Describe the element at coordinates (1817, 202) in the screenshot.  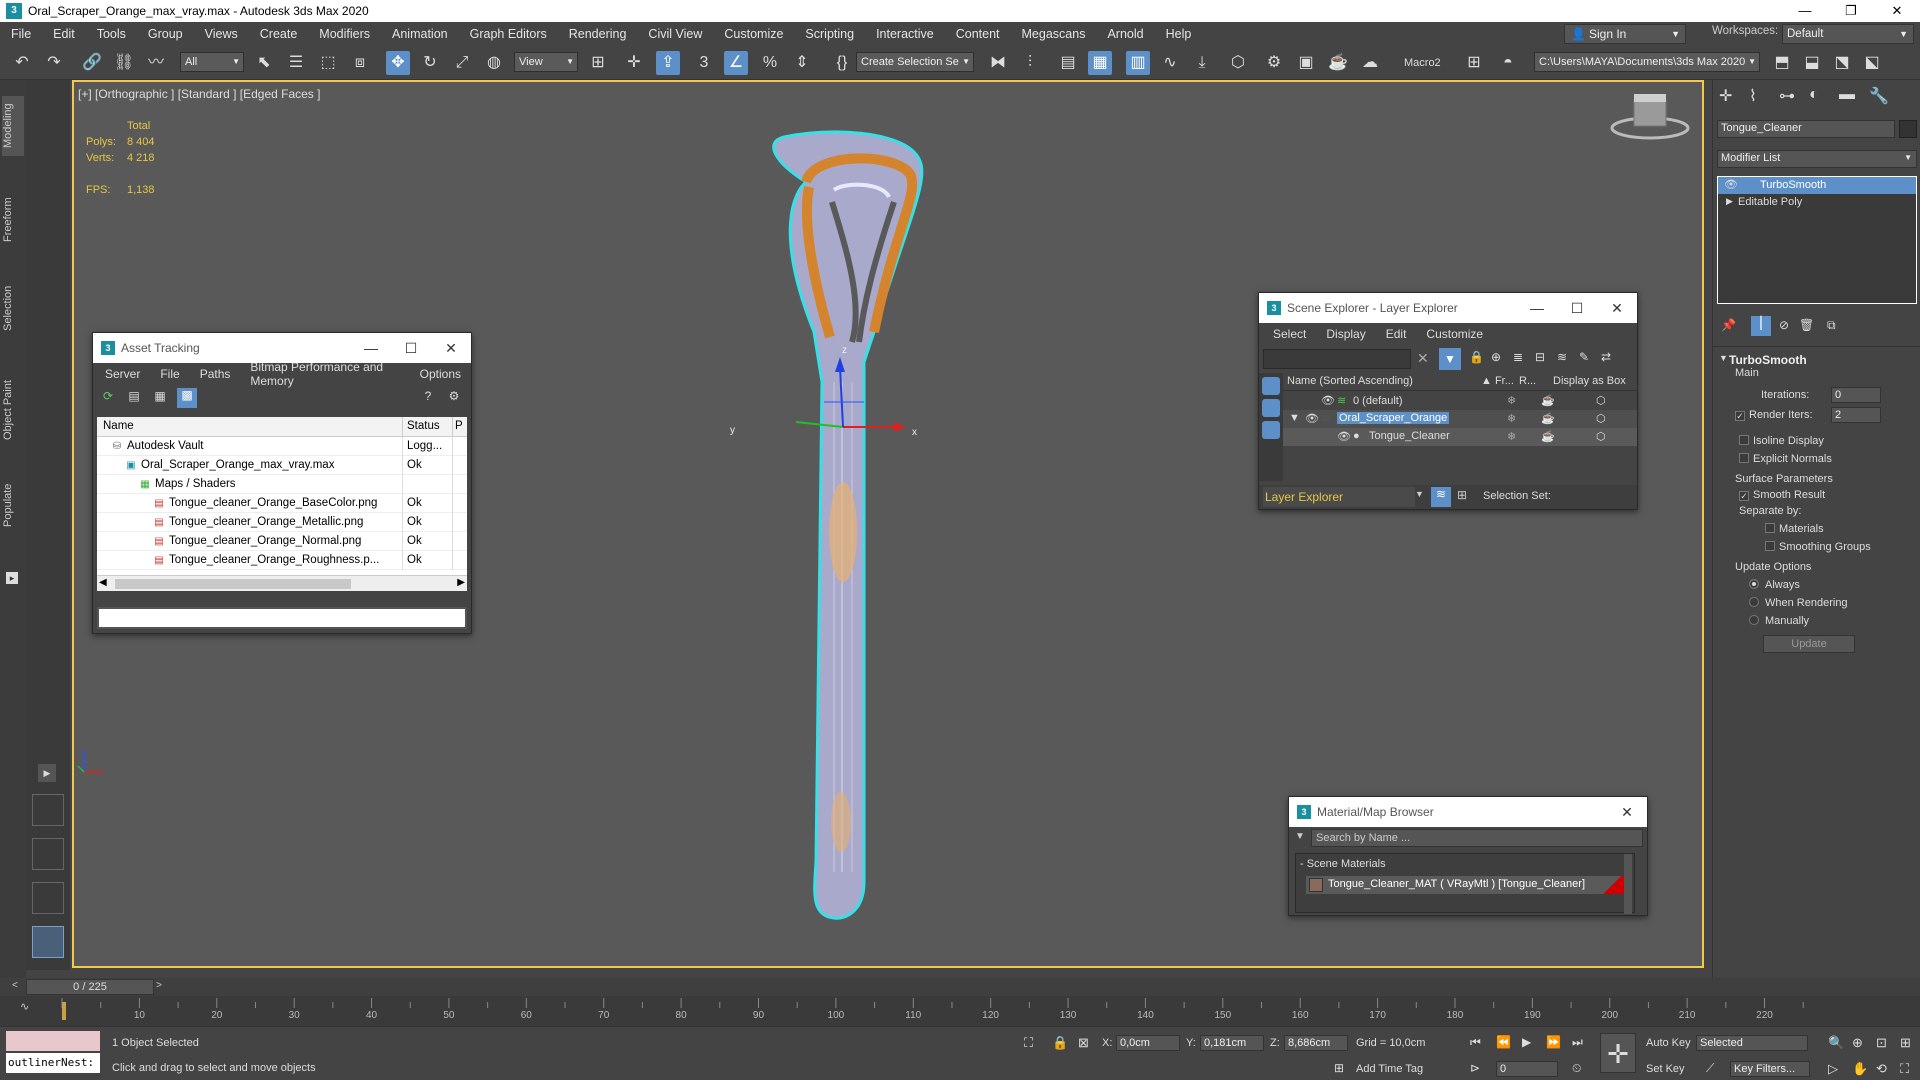
I see `stack-item-editable-poly: ▶ Editable Poly` at that location.